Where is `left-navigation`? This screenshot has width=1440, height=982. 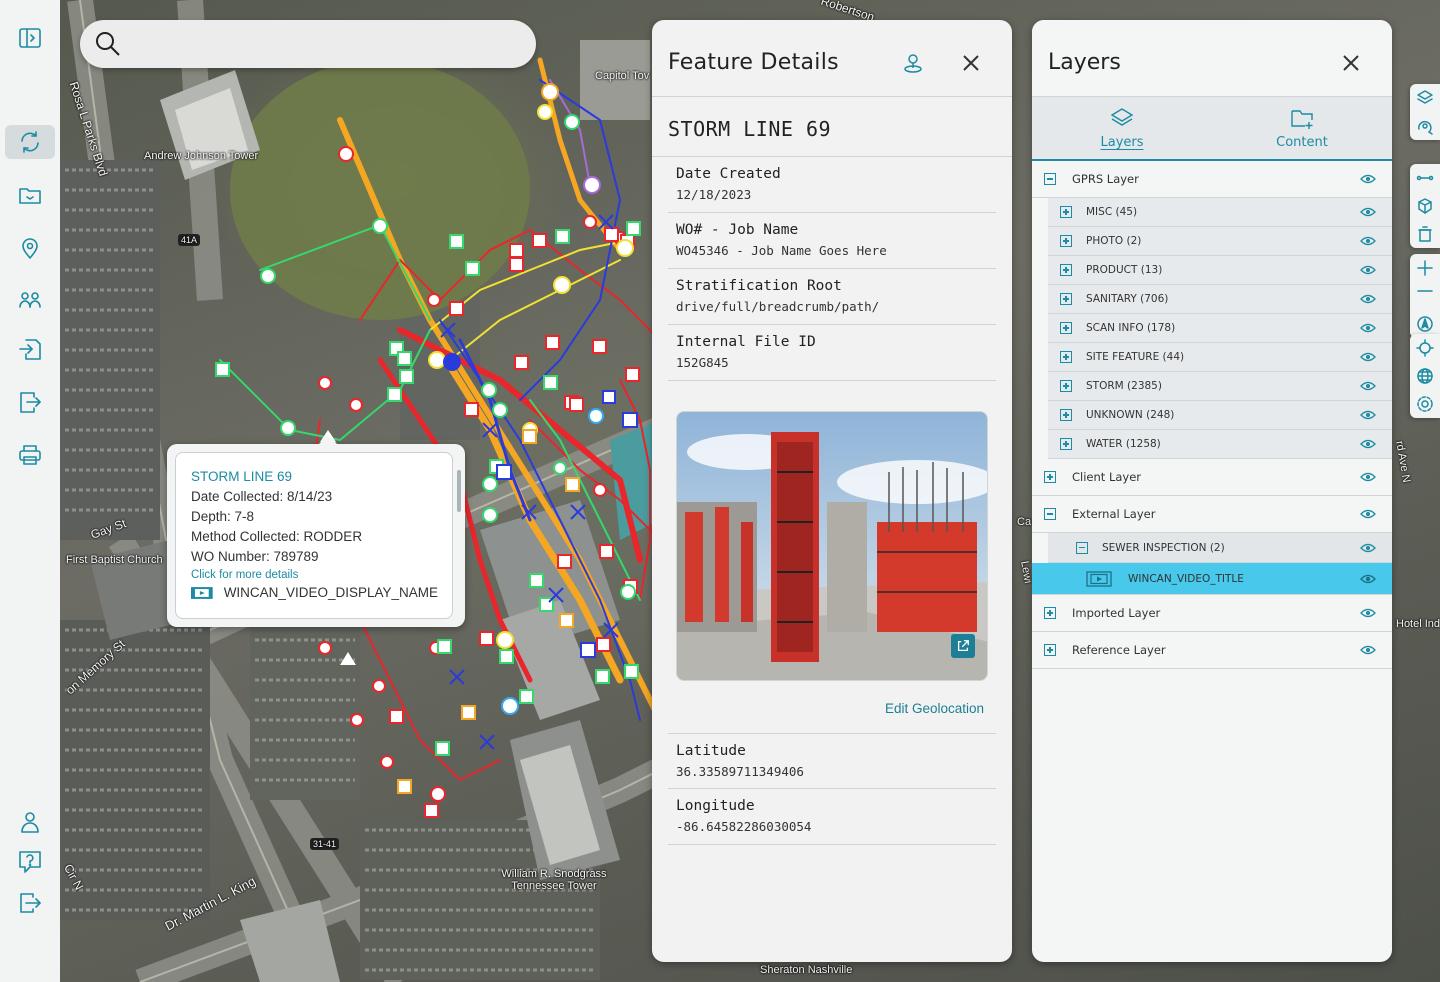
left-navigation is located at coordinates (30, 491).